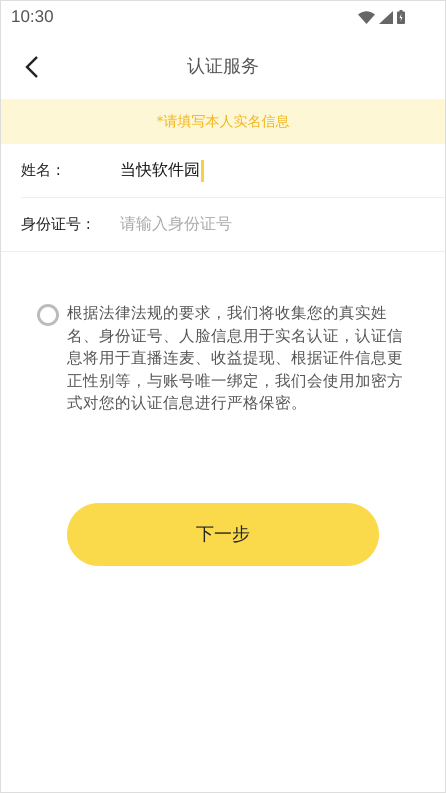  Describe the element at coordinates (386, 17) in the screenshot. I see `signal-icon` at that location.